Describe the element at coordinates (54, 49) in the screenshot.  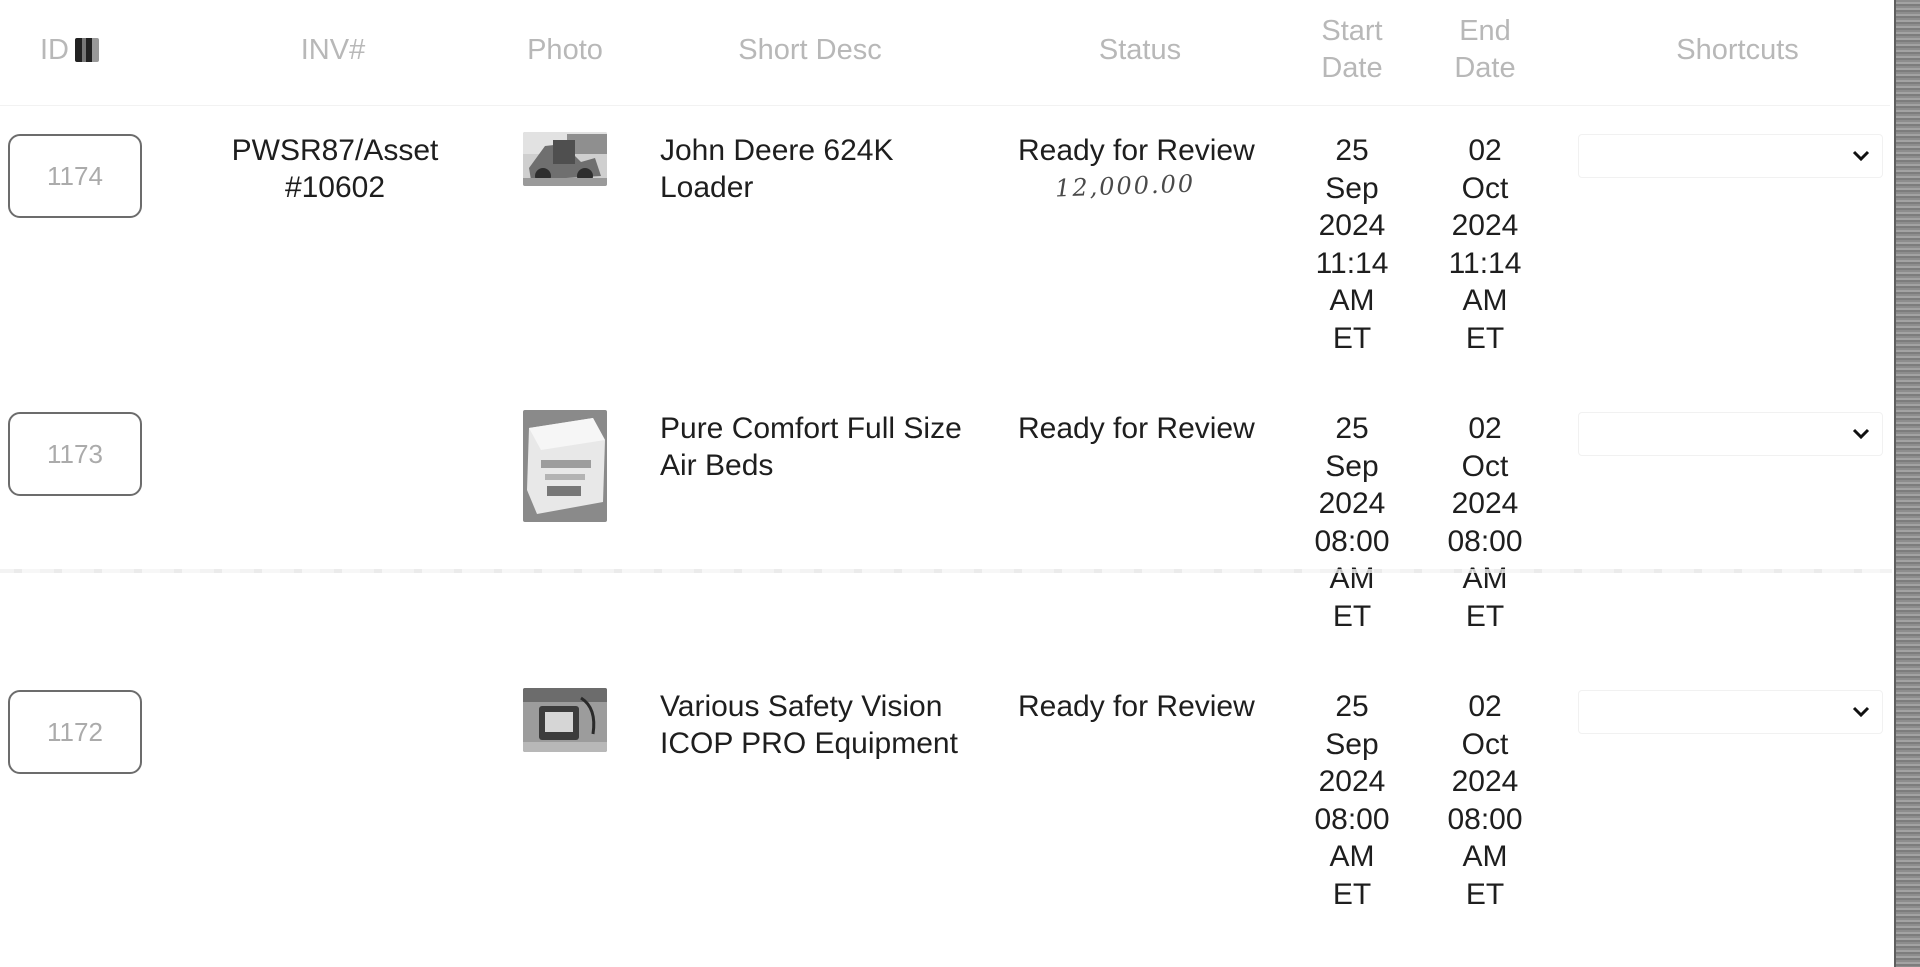
I see `column-header-label: ID` at that location.